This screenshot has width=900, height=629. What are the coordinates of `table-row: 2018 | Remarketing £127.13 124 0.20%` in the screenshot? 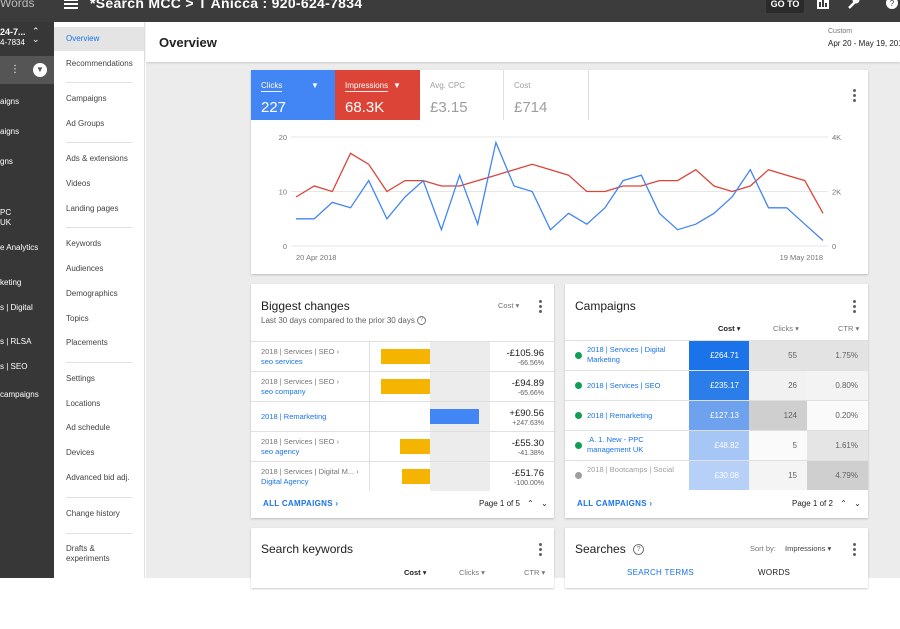 It's located at (716, 415).